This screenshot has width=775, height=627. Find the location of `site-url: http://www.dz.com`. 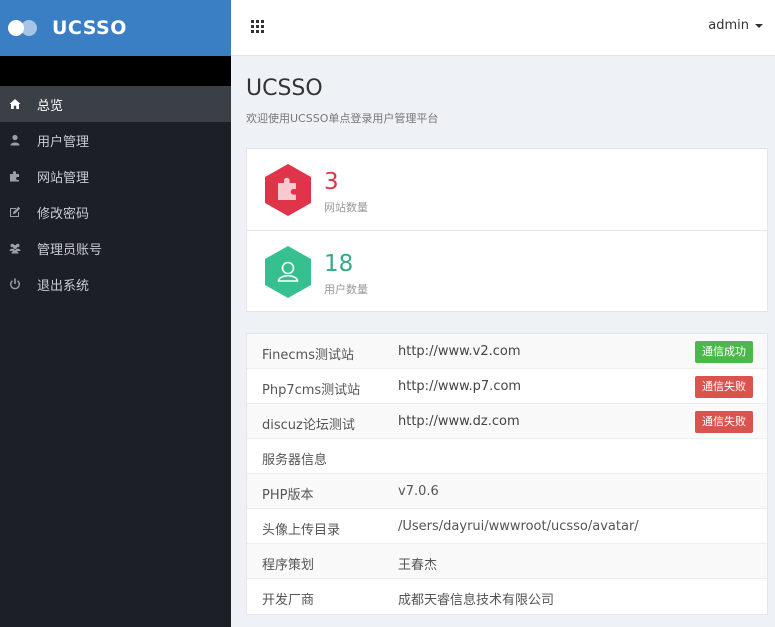

site-url: http://www.dz.com is located at coordinates (459, 421).